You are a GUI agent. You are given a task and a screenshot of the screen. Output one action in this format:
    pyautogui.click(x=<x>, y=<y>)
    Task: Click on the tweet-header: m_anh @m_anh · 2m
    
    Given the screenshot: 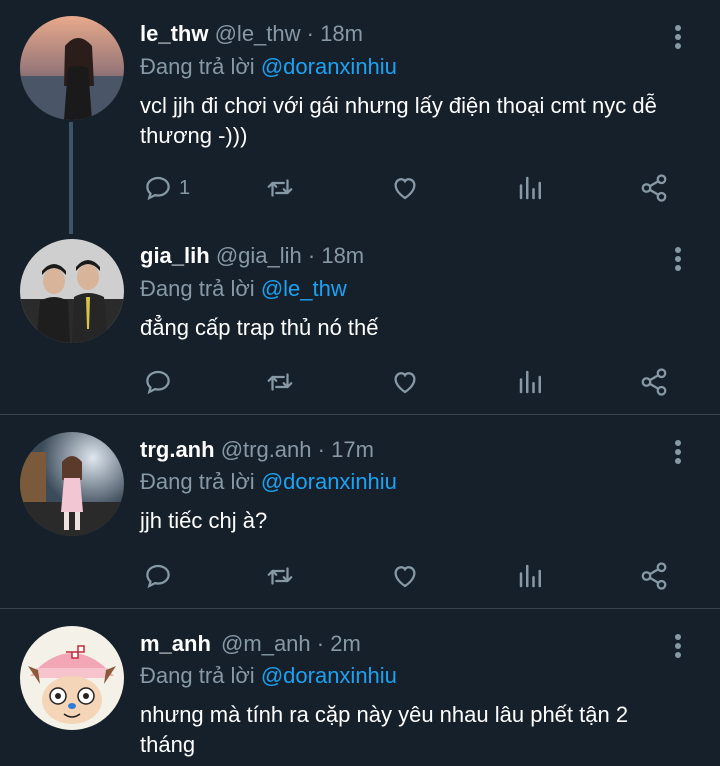 What is the action you would take?
    pyautogui.click(x=250, y=644)
    